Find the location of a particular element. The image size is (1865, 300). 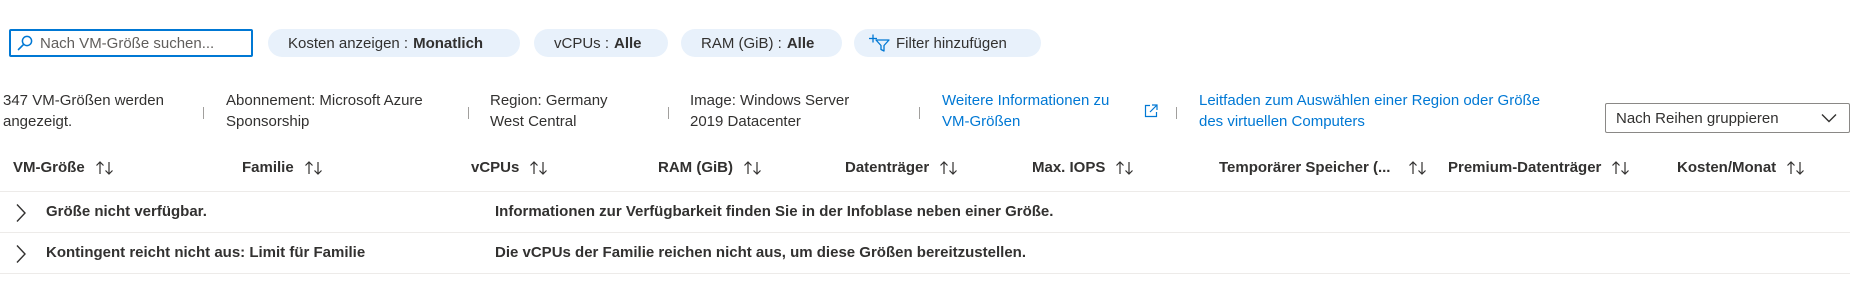

filter-cost-label: Kosten anzeigen : is located at coordinates (348, 43).